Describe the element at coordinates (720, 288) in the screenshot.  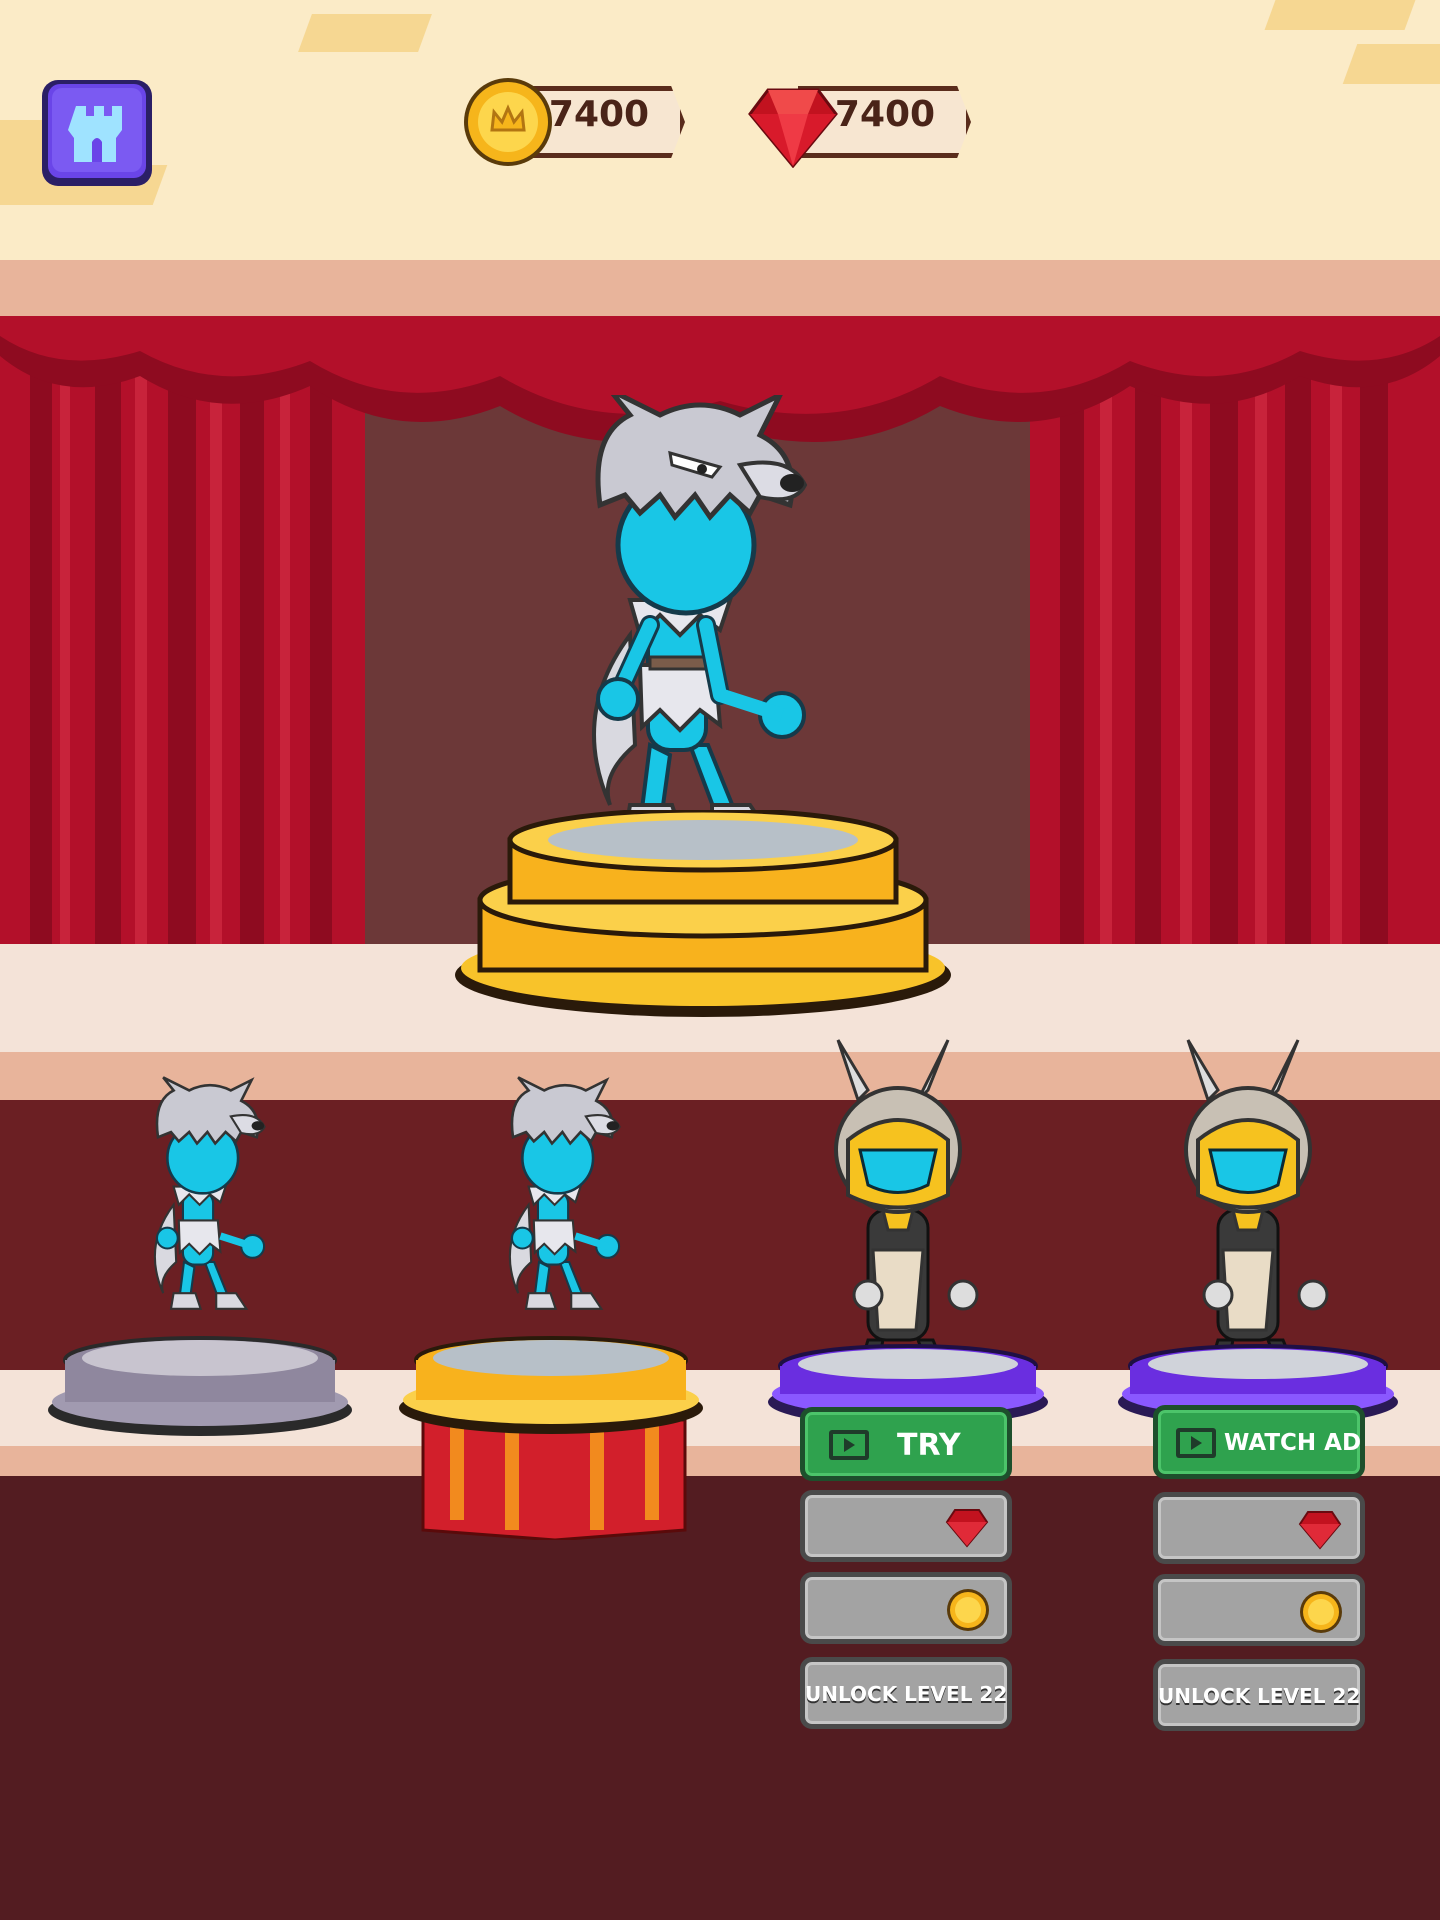
I see `top-trim` at that location.